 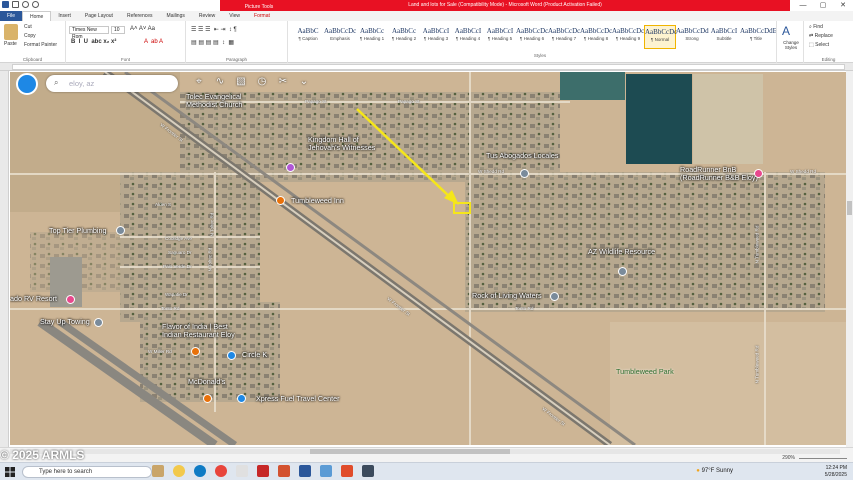 I want to click on replace-button: ⇄ Replace, so click(x=821, y=36).